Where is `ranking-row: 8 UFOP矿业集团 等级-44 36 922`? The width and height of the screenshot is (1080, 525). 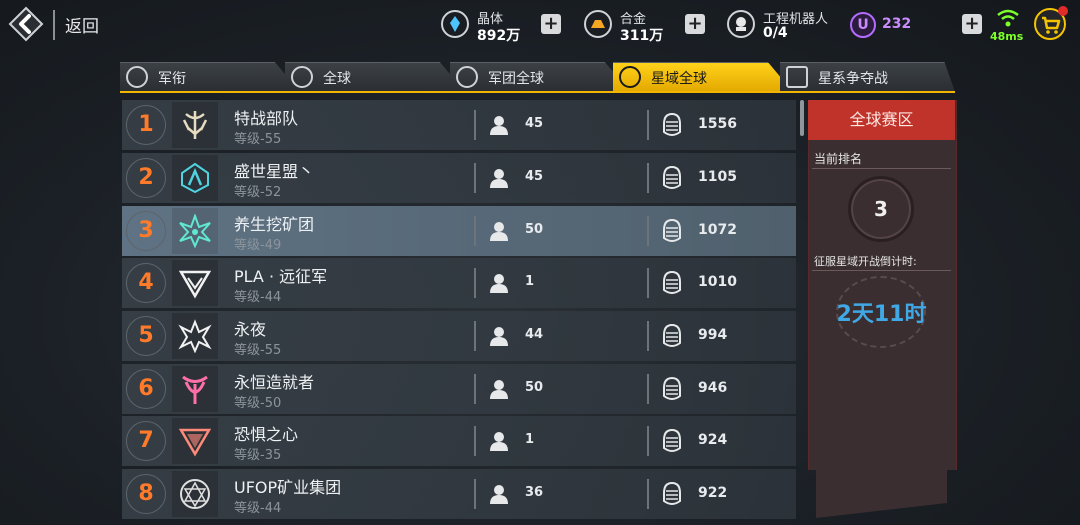 ranking-row: 8 UFOP矿业集团 等级-44 36 922 is located at coordinates (459, 494).